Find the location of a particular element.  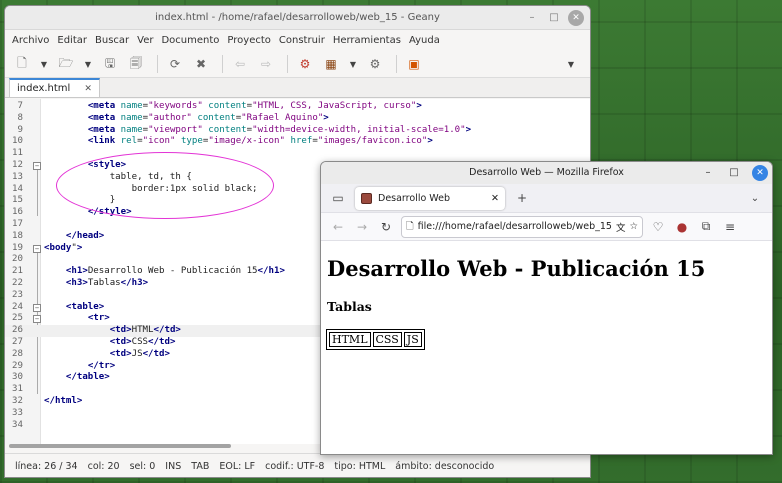

new-tab-icon: + is located at coordinates (522, 198).